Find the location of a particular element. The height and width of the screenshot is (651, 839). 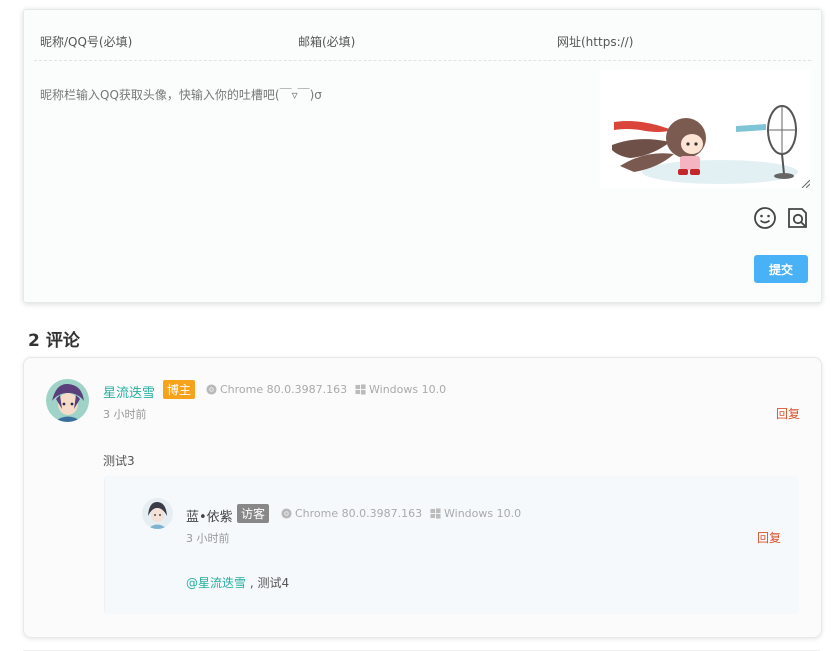

reply-browser-text: Chrome 80.0.3987.163 is located at coordinates (359, 513).